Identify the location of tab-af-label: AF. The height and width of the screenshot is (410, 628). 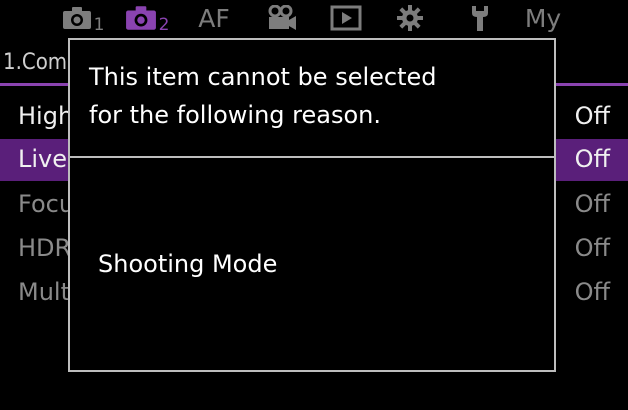
(214, 18).